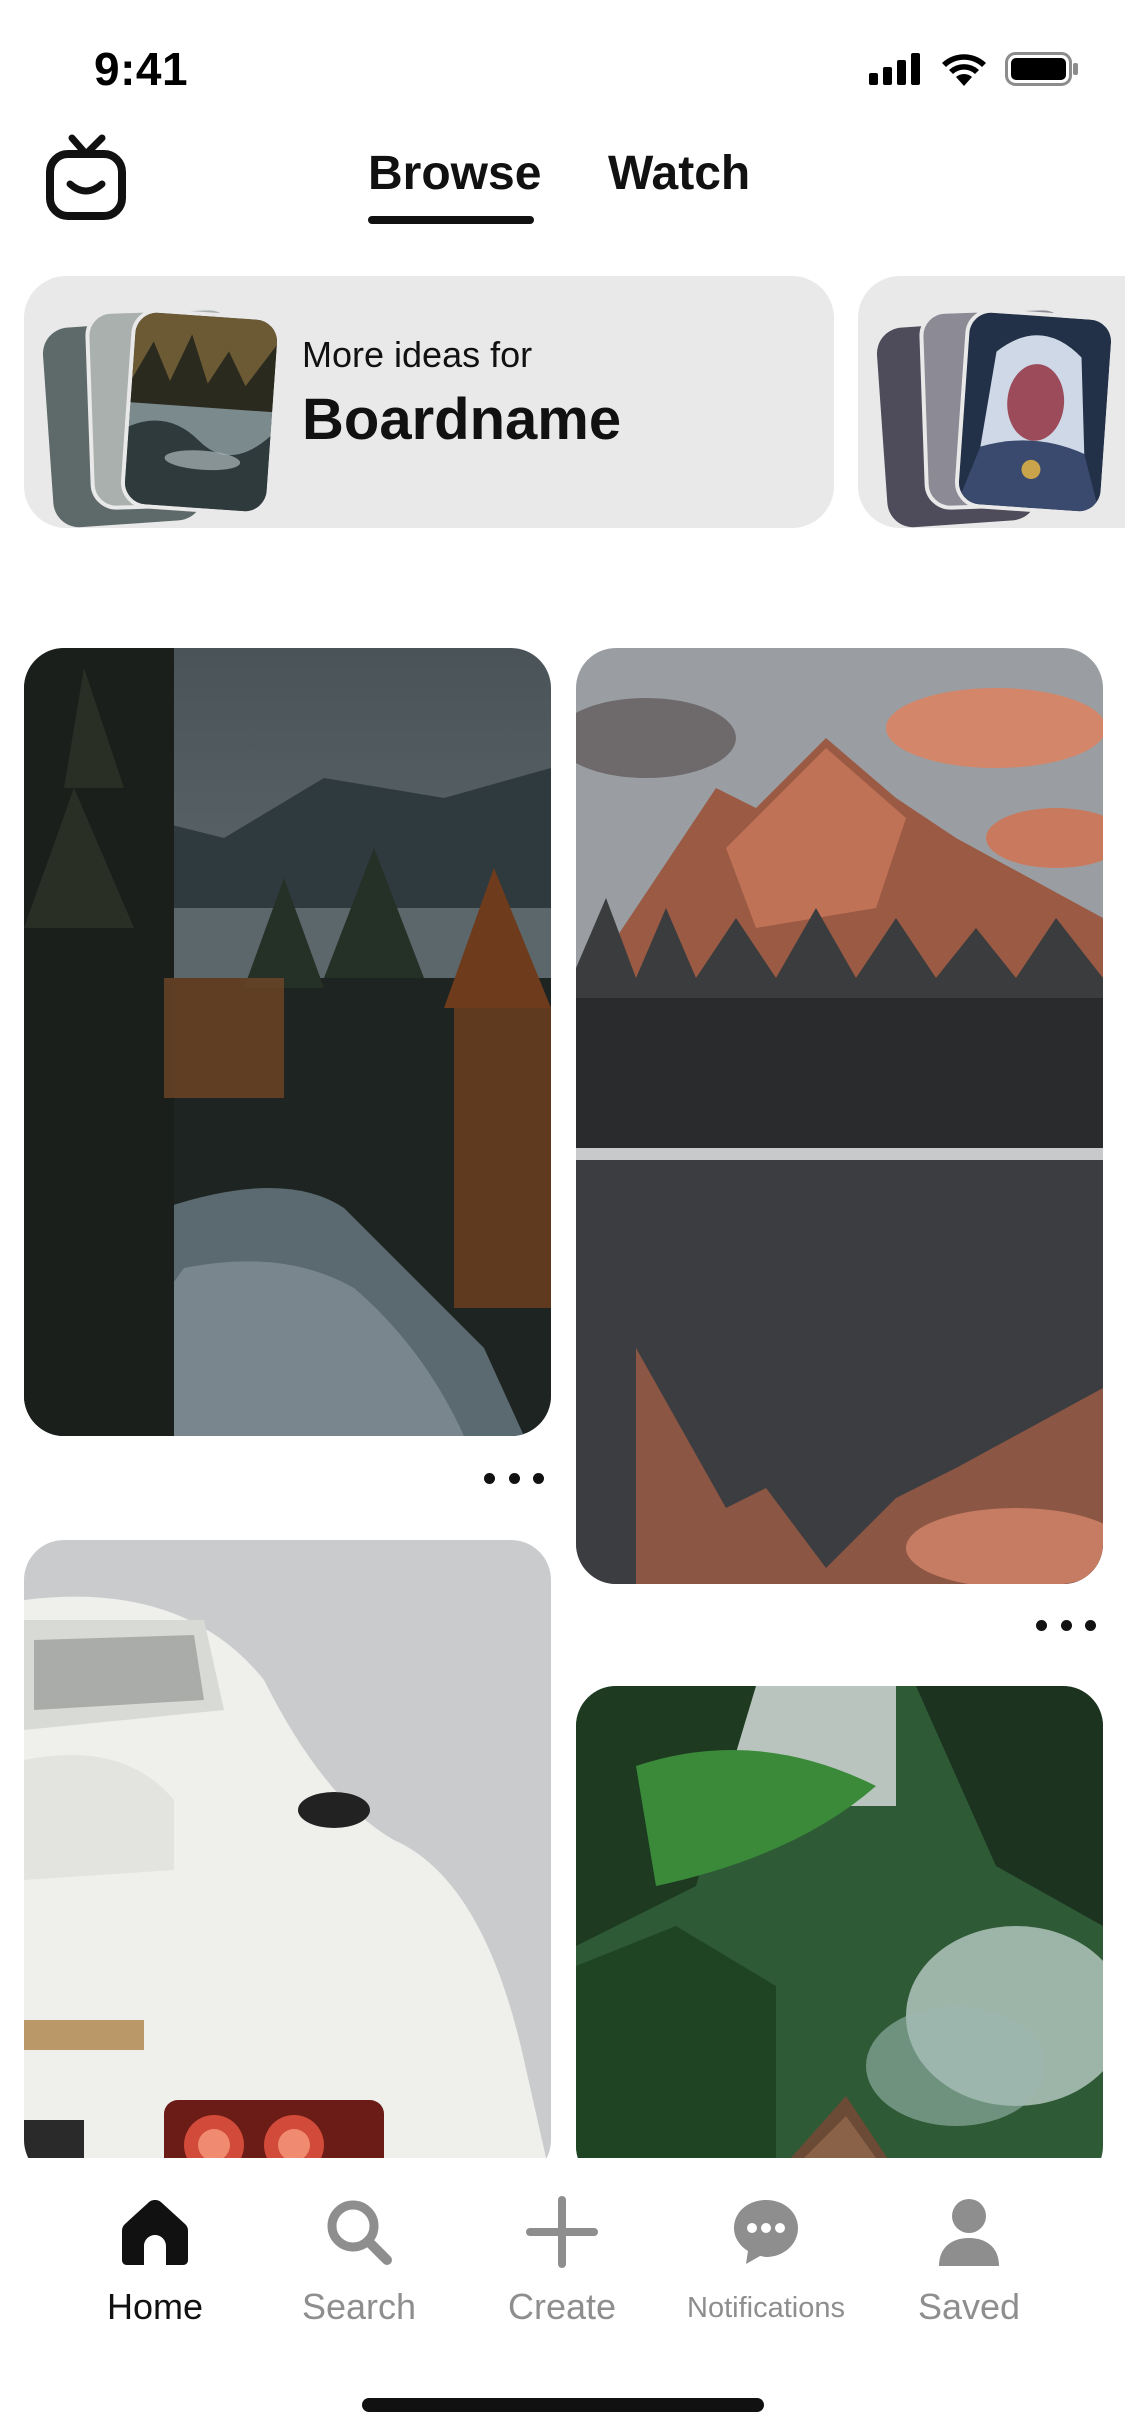 This screenshot has width=1125, height=2436. I want to click on pin-sports-car, so click(287, 1860).